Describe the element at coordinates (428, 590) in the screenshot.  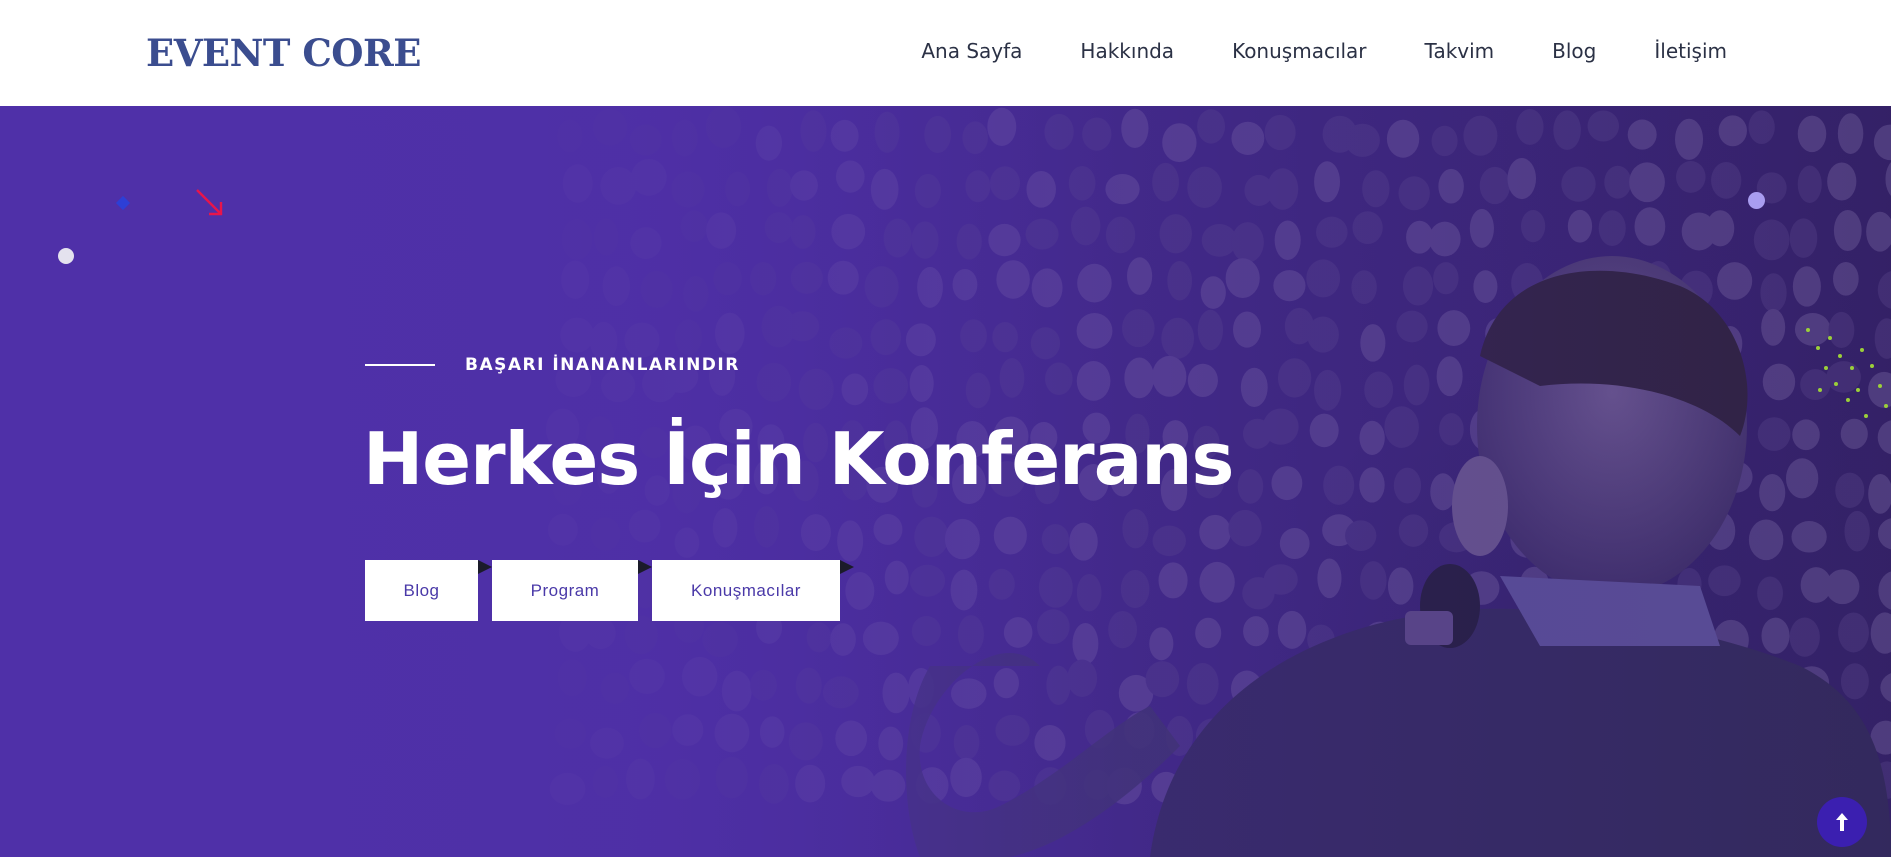
I see `blog-button: Blog` at that location.